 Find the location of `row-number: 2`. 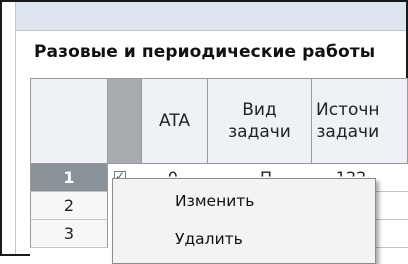

row-number: 2 is located at coordinates (69, 206).